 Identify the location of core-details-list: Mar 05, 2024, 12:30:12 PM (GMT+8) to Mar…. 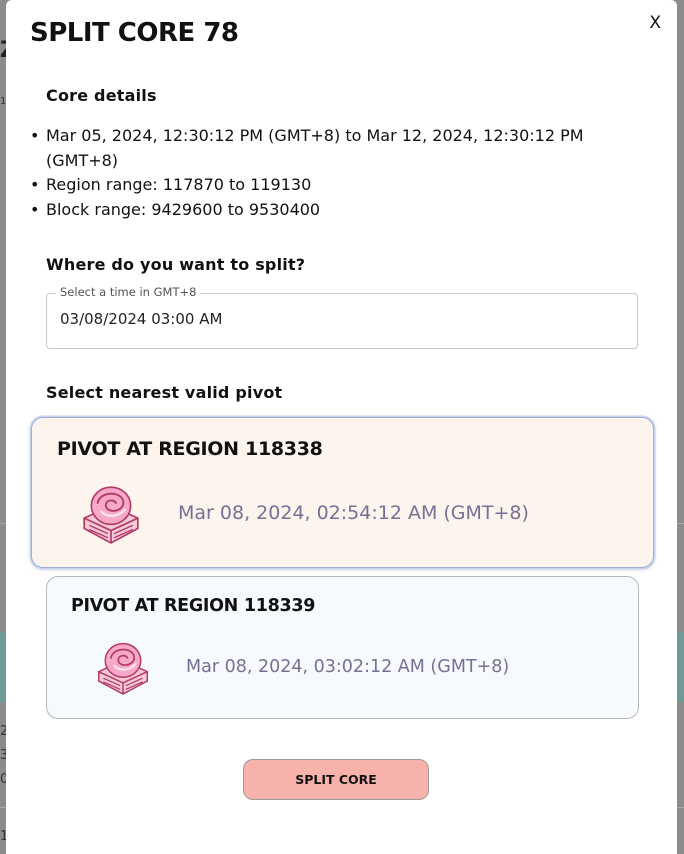
(328, 173).